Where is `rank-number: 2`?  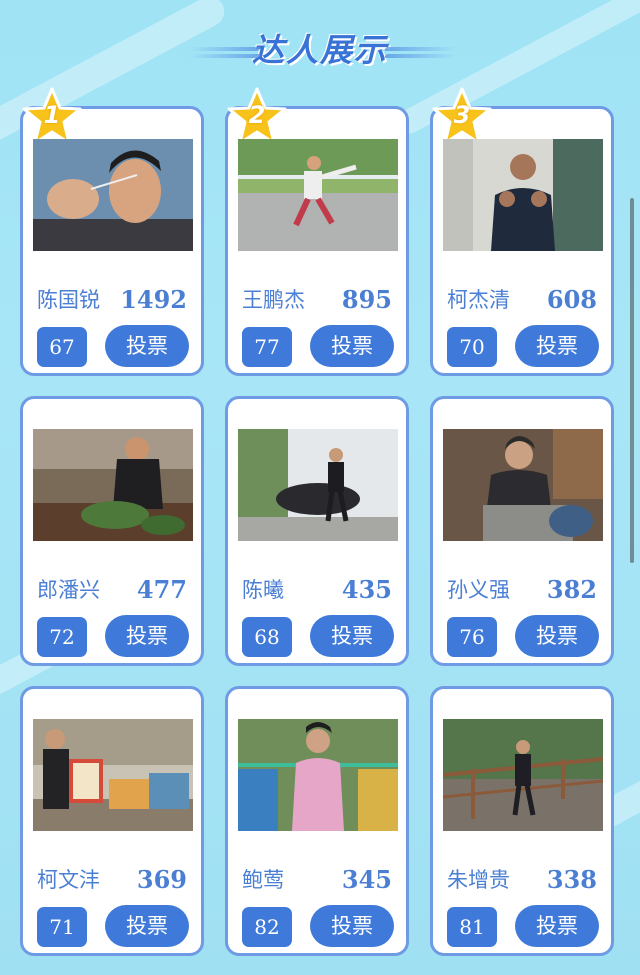
rank-number: 2 is located at coordinates (257, 115).